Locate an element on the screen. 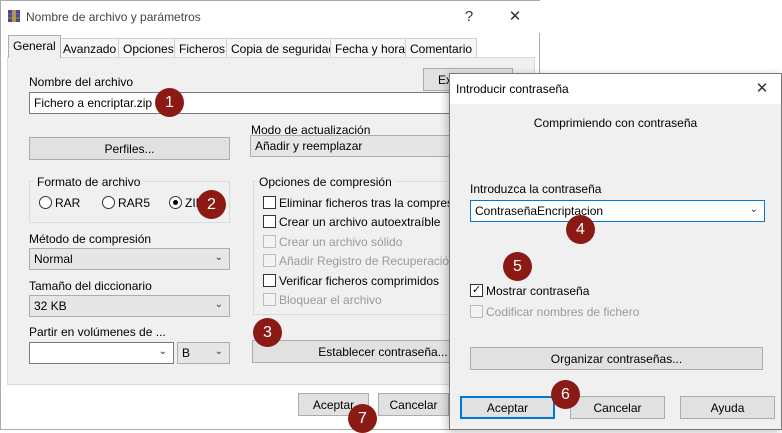  lock-archive-checkbox is located at coordinates (269, 299).